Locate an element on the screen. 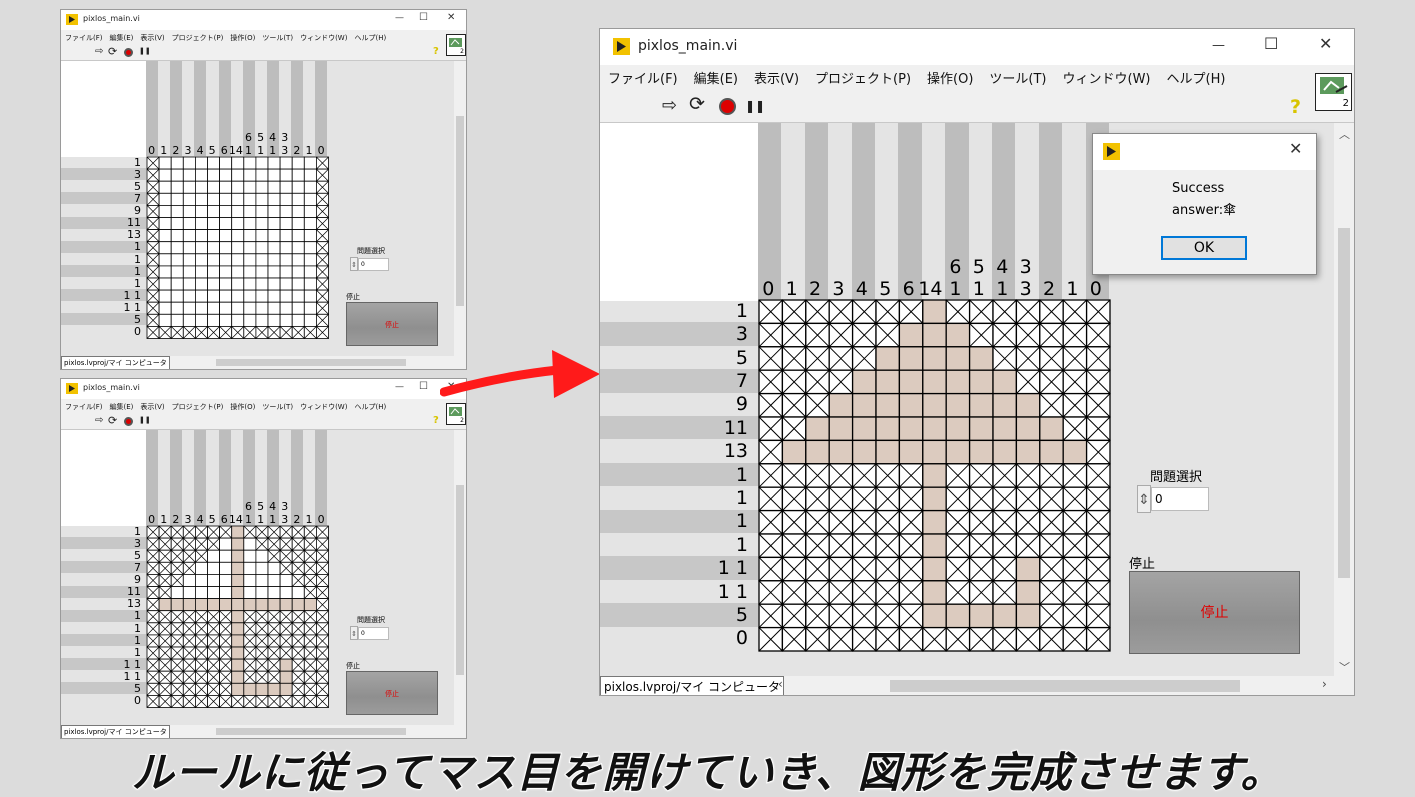  menu-item-5: ツール(T) is located at coordinates (277, 38).